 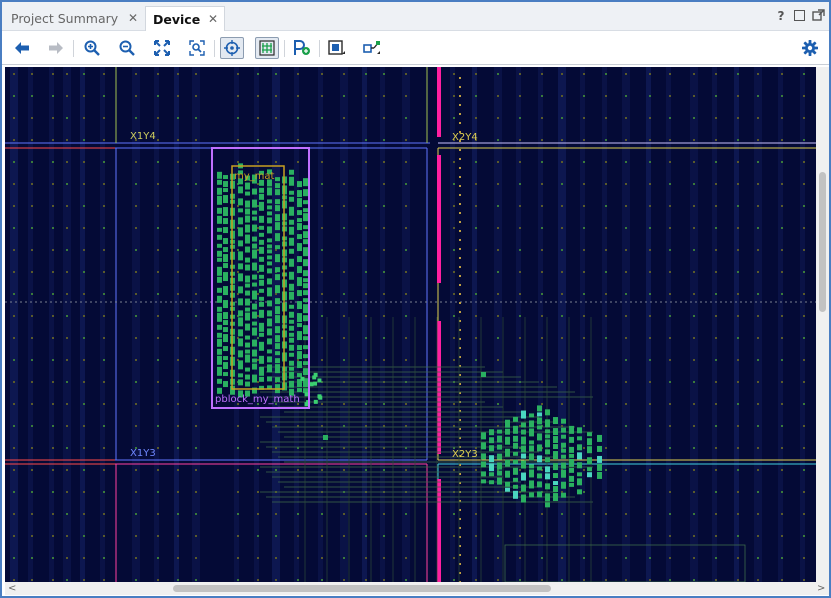 What do you see at coordinates (56, 48) in the screenshot?
I see `forward-icon` at bounding box center [56, 48].